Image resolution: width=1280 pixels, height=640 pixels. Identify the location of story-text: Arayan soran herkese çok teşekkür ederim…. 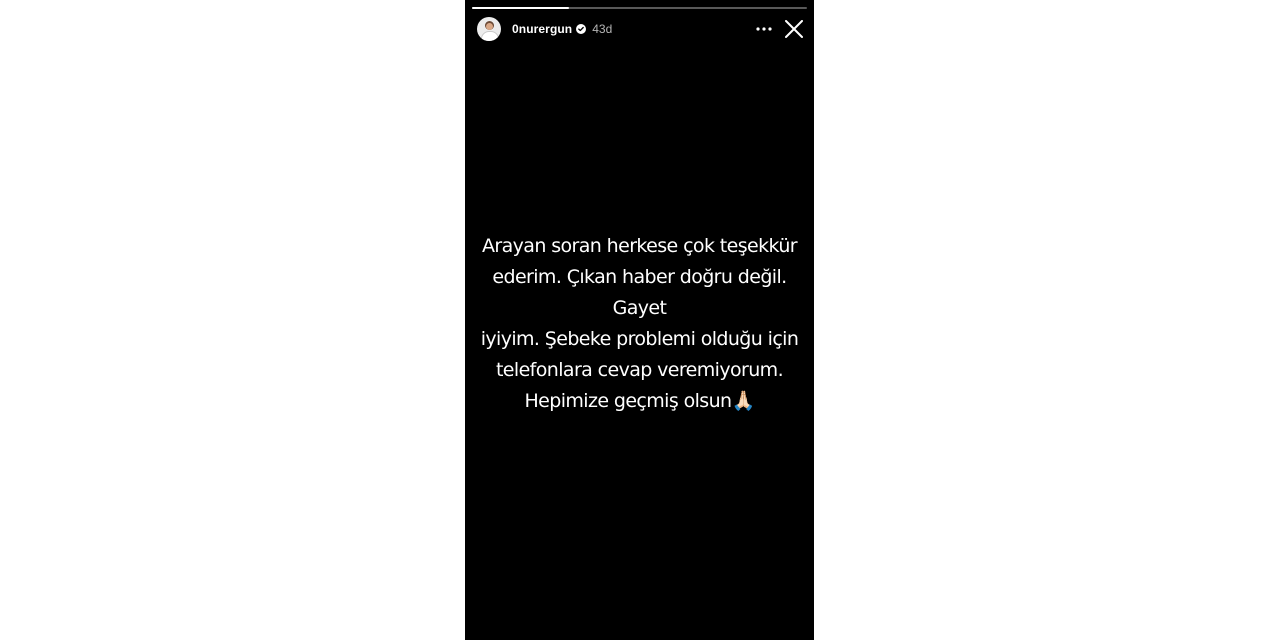
(639, 323).